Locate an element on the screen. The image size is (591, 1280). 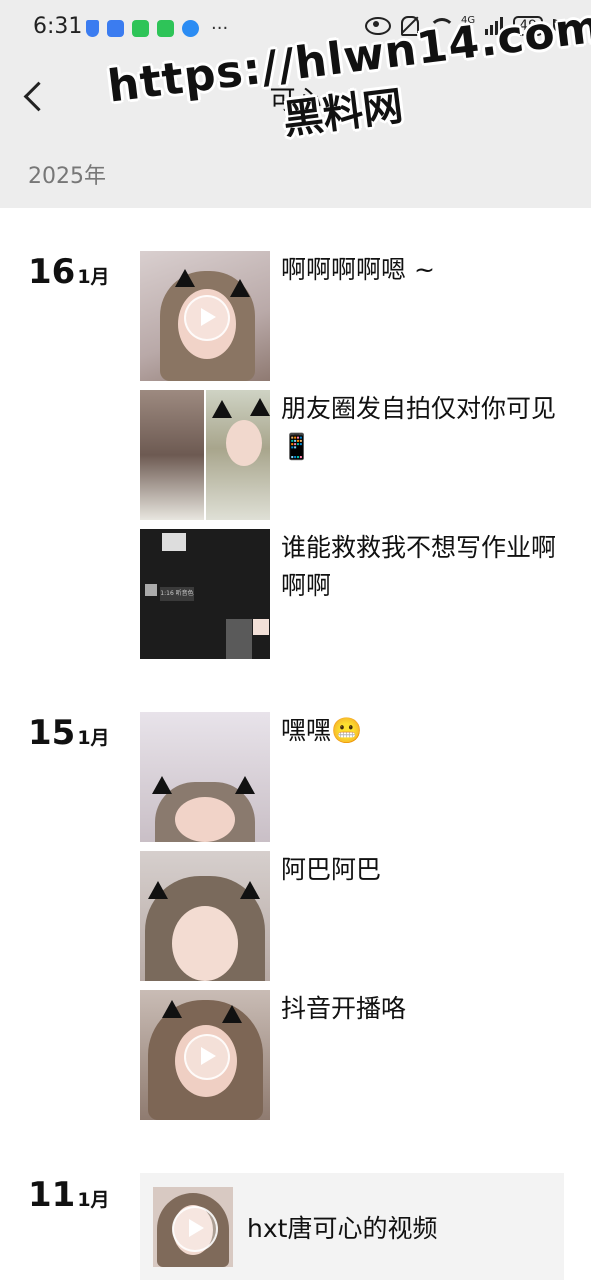
shared-video-thumbnail is located at coordinates (193, 1227).